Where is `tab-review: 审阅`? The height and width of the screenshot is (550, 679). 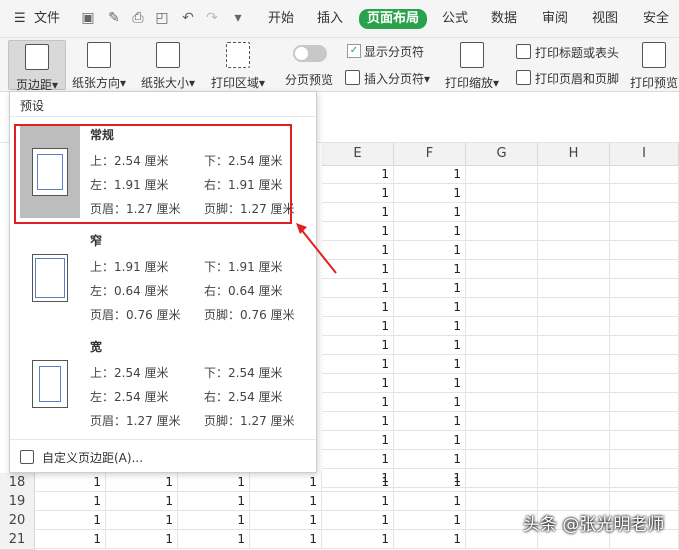
tab-review: 审阅 is located at coordinates (555, 19).